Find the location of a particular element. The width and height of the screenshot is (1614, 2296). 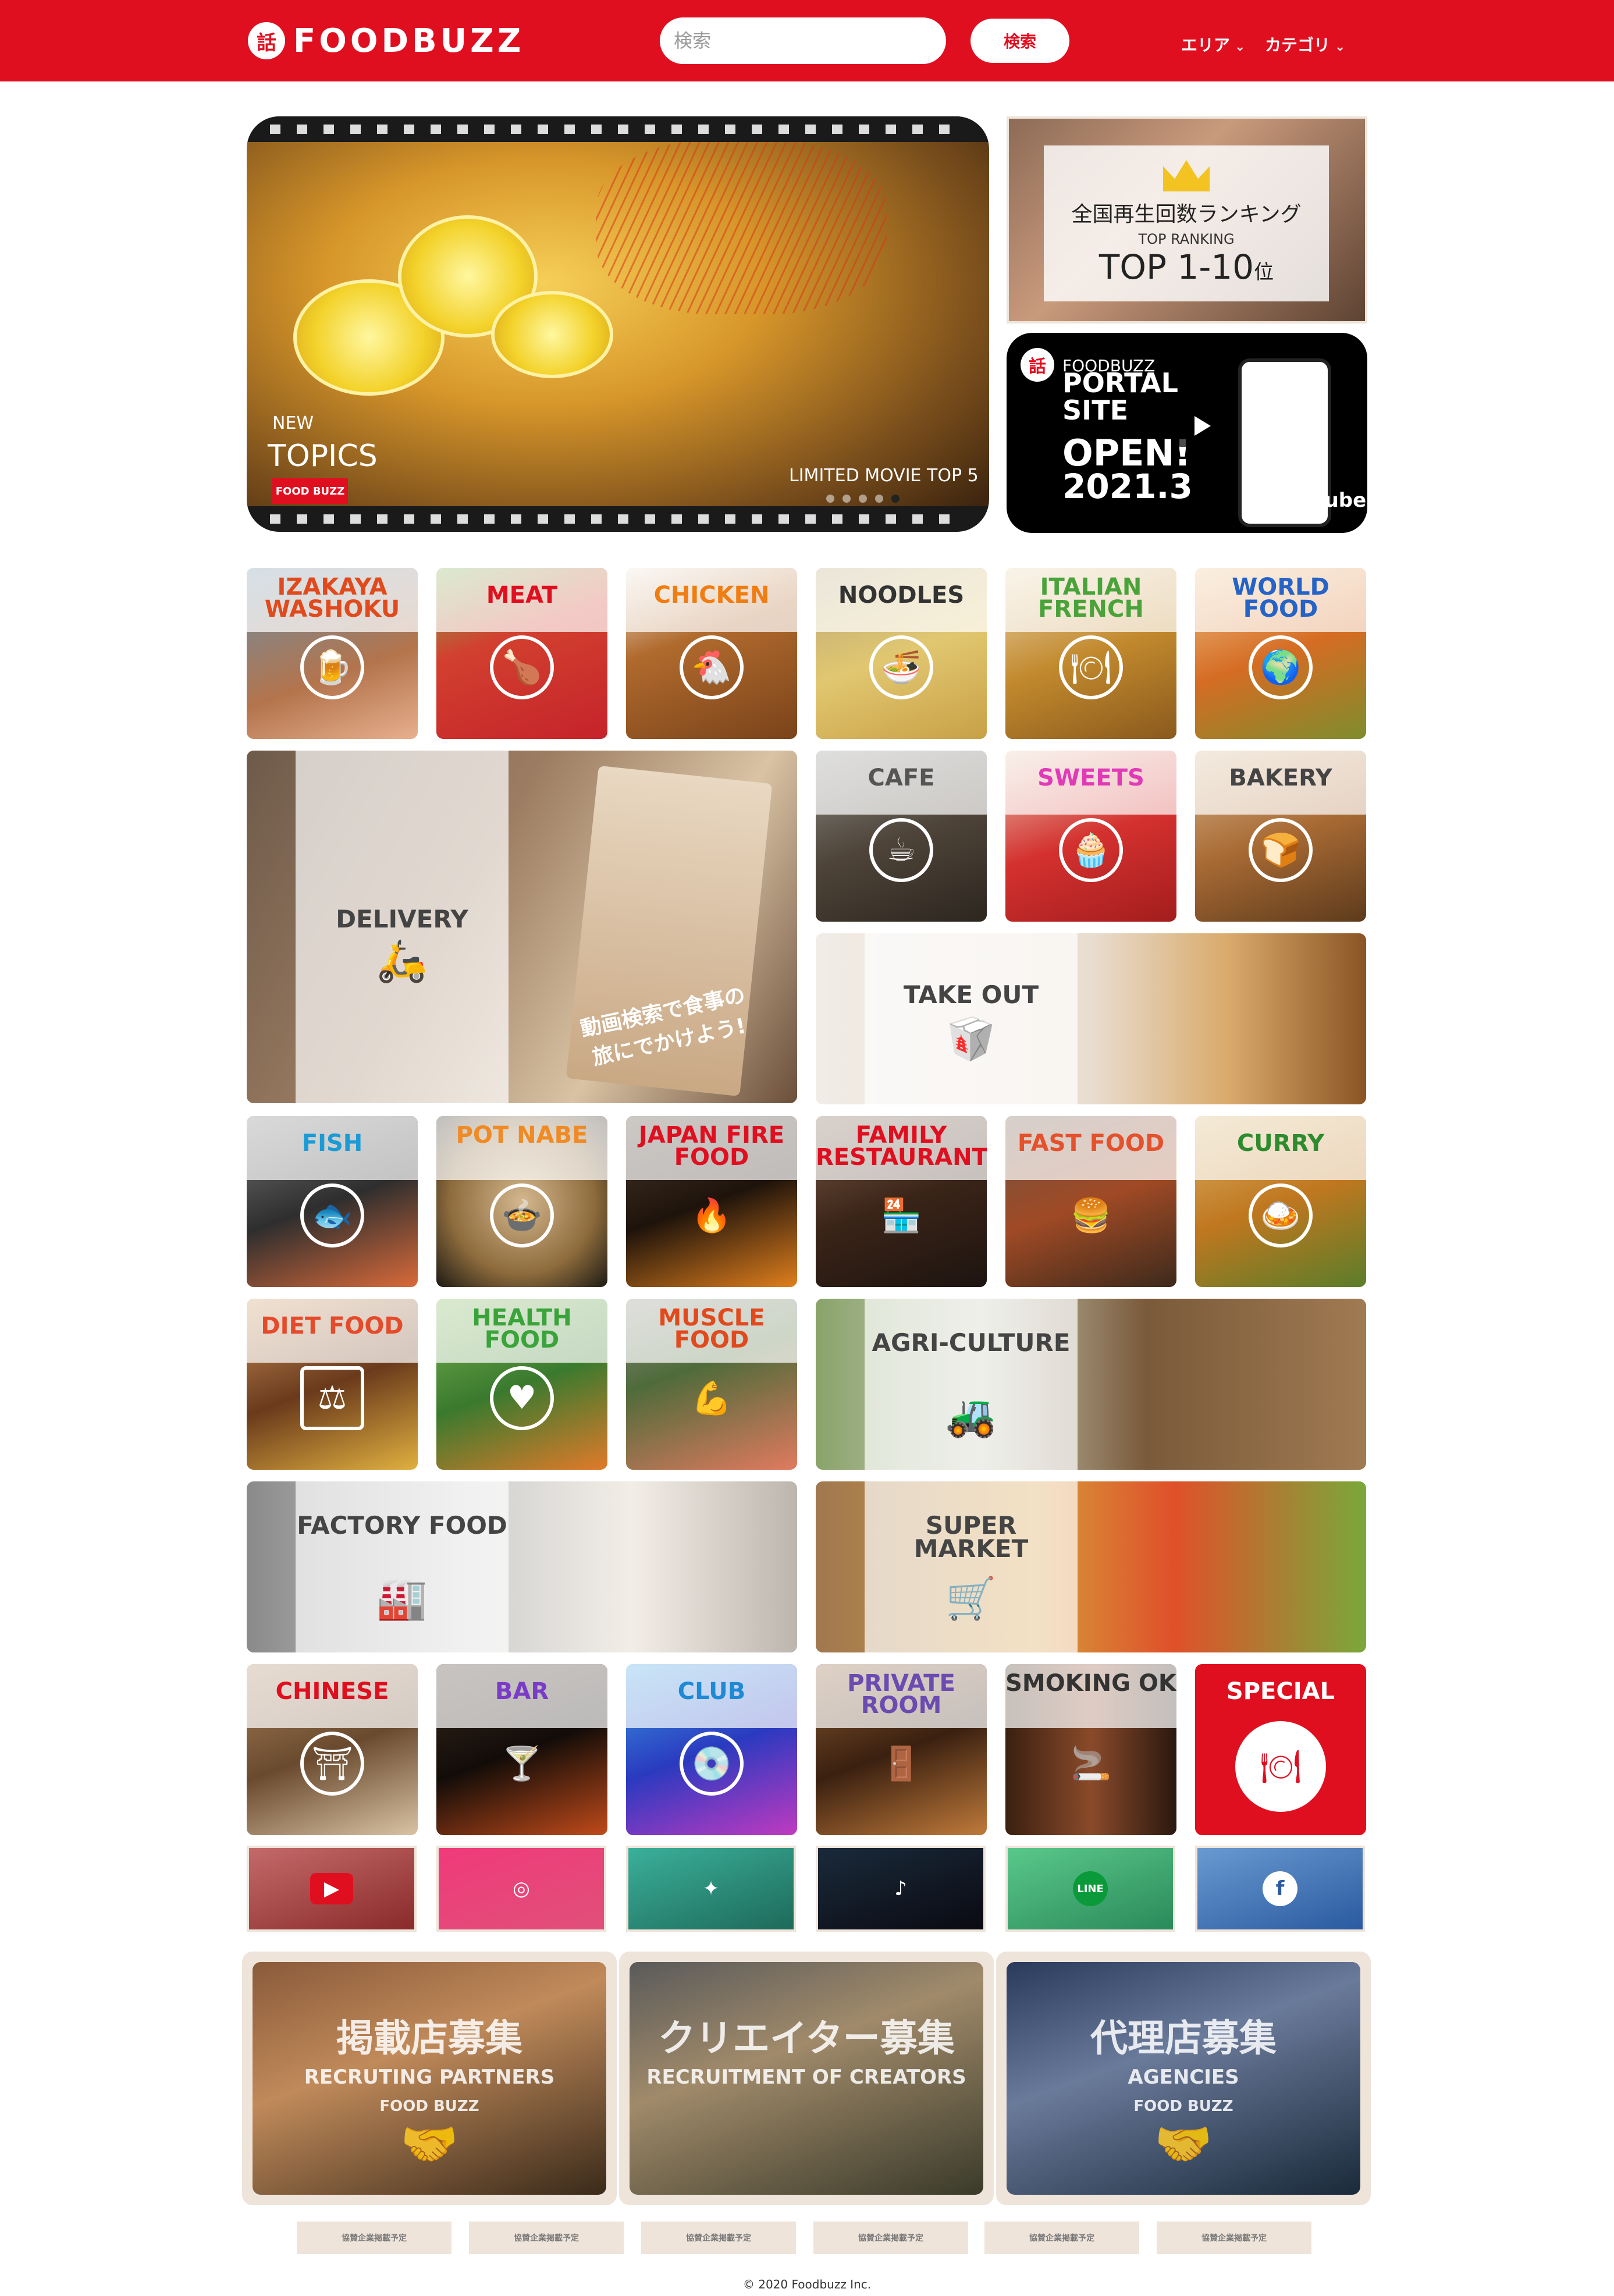

hero-limited-label: LIMITED MOVIE TOP 5 is located at coordinates (884, 476).